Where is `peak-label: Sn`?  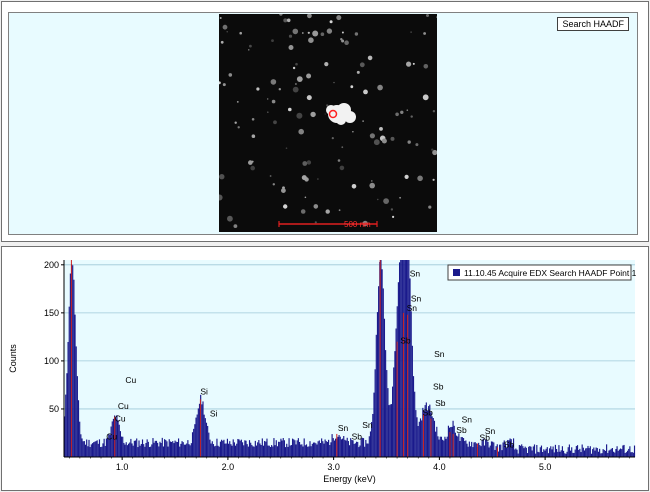 peak-label: Sn is located at coordinates (367, 425).